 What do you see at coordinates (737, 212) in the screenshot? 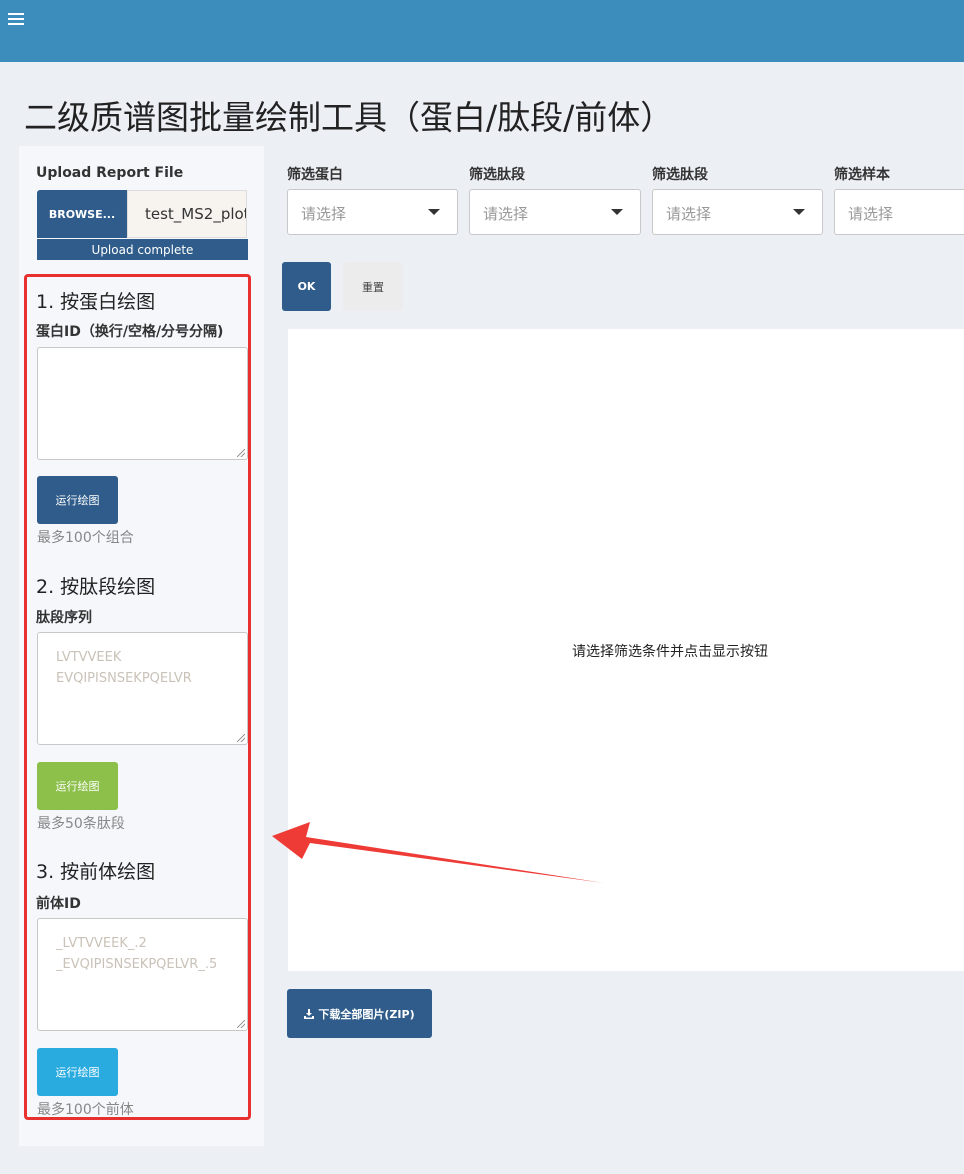
I see `filter-peptide-select-2: 请选择` at bounding box center [737, 212].